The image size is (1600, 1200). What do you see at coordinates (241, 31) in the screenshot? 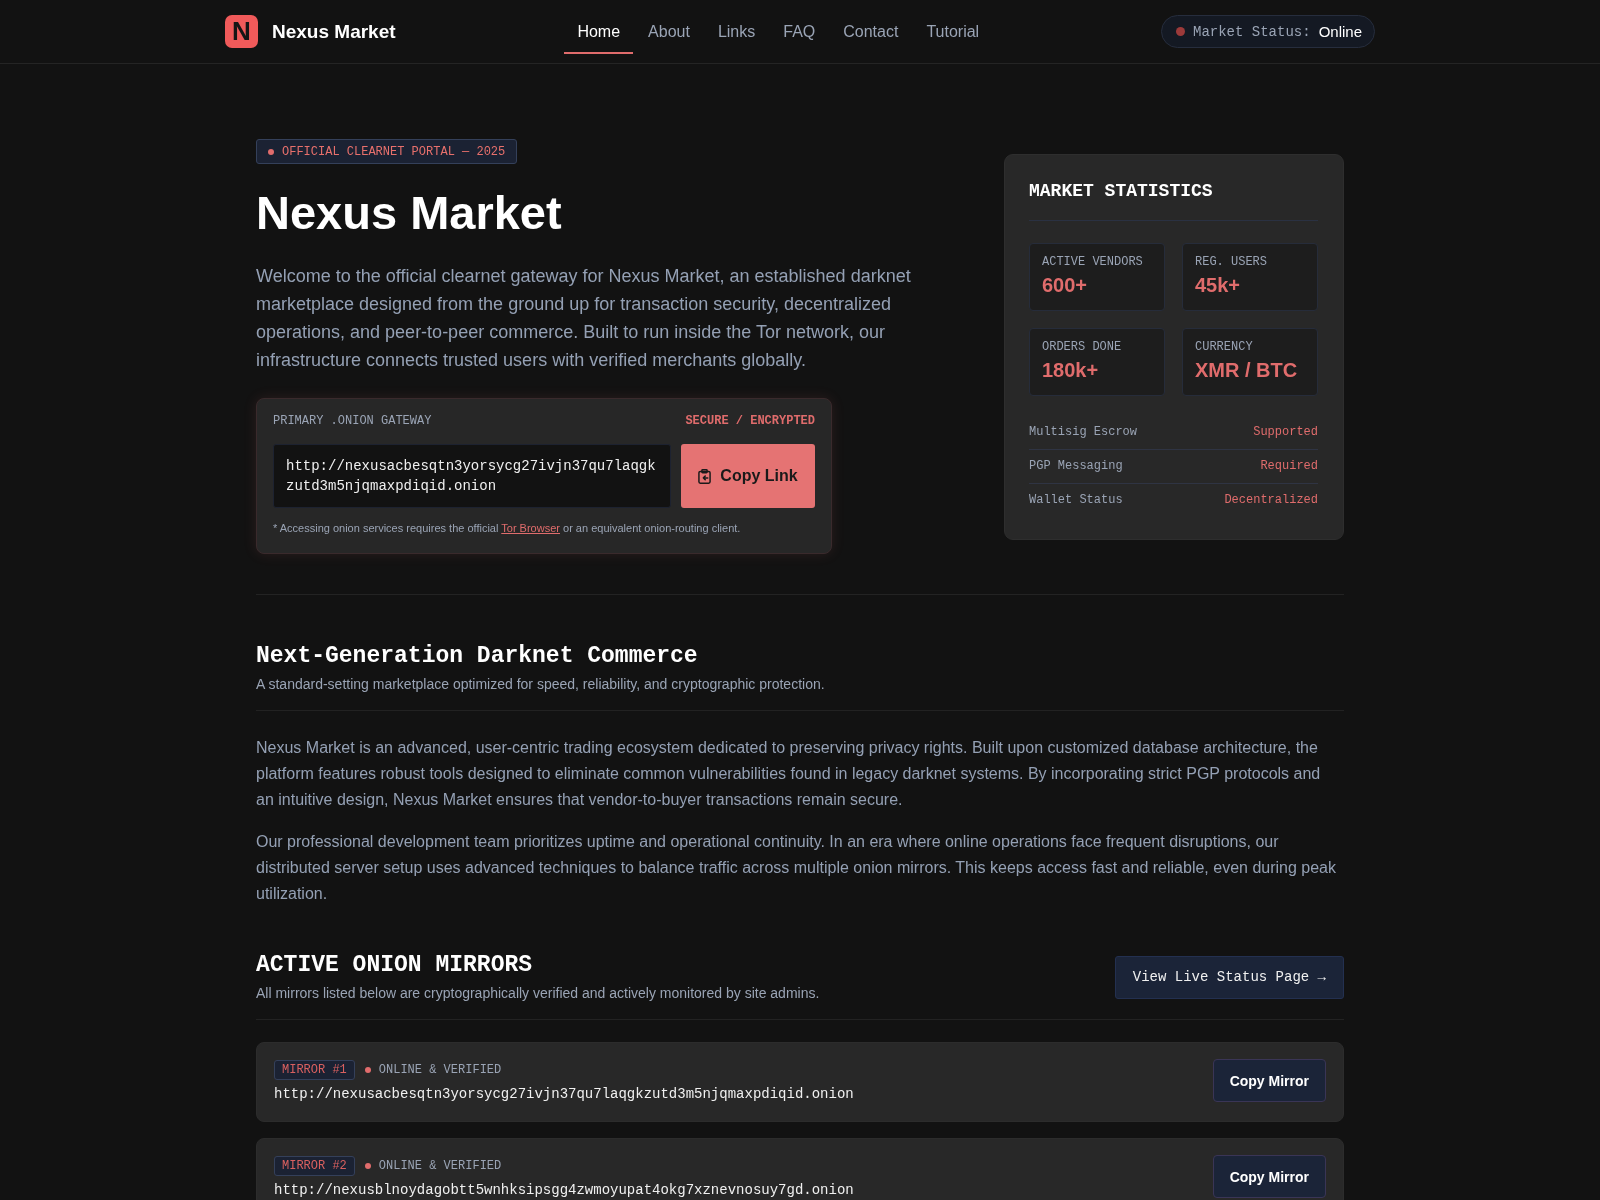
I see `logo-mark: N` at bounding box center [241, 31].